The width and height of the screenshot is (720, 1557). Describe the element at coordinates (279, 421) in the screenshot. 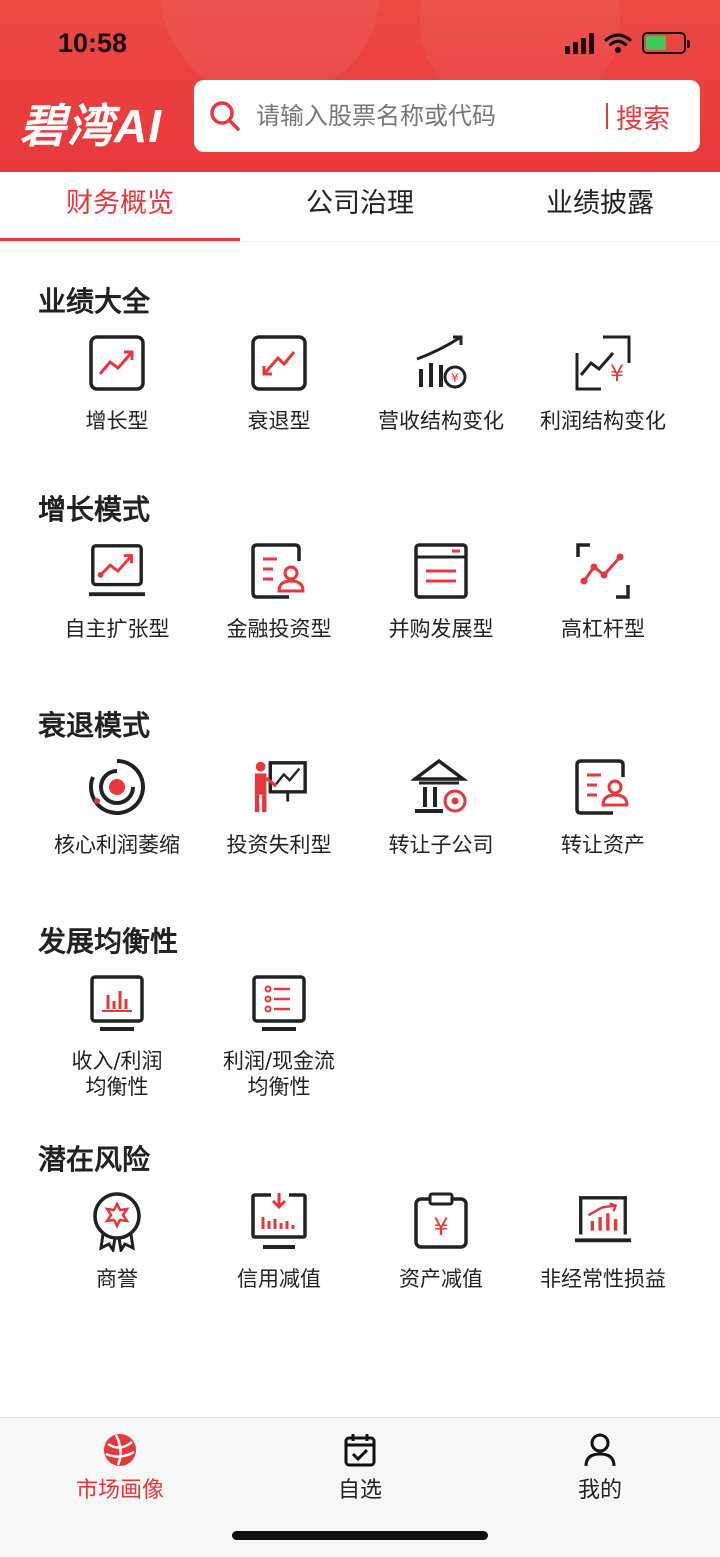

I see `feature-label: 衰退型` at that location.